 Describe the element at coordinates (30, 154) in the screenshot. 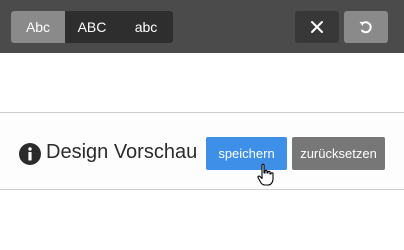

I see `info-icon` at that location.